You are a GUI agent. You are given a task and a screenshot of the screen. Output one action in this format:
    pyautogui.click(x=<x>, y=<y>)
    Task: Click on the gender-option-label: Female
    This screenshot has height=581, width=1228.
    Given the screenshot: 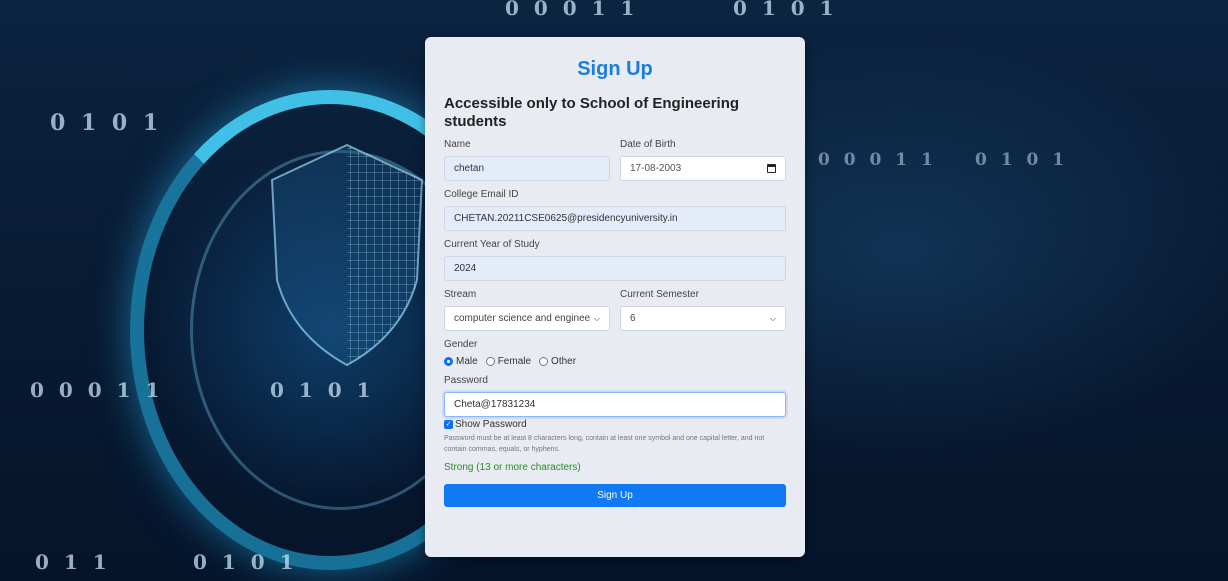 What is the action you would take?
    pyautogui.click(x=514, y=361)
    